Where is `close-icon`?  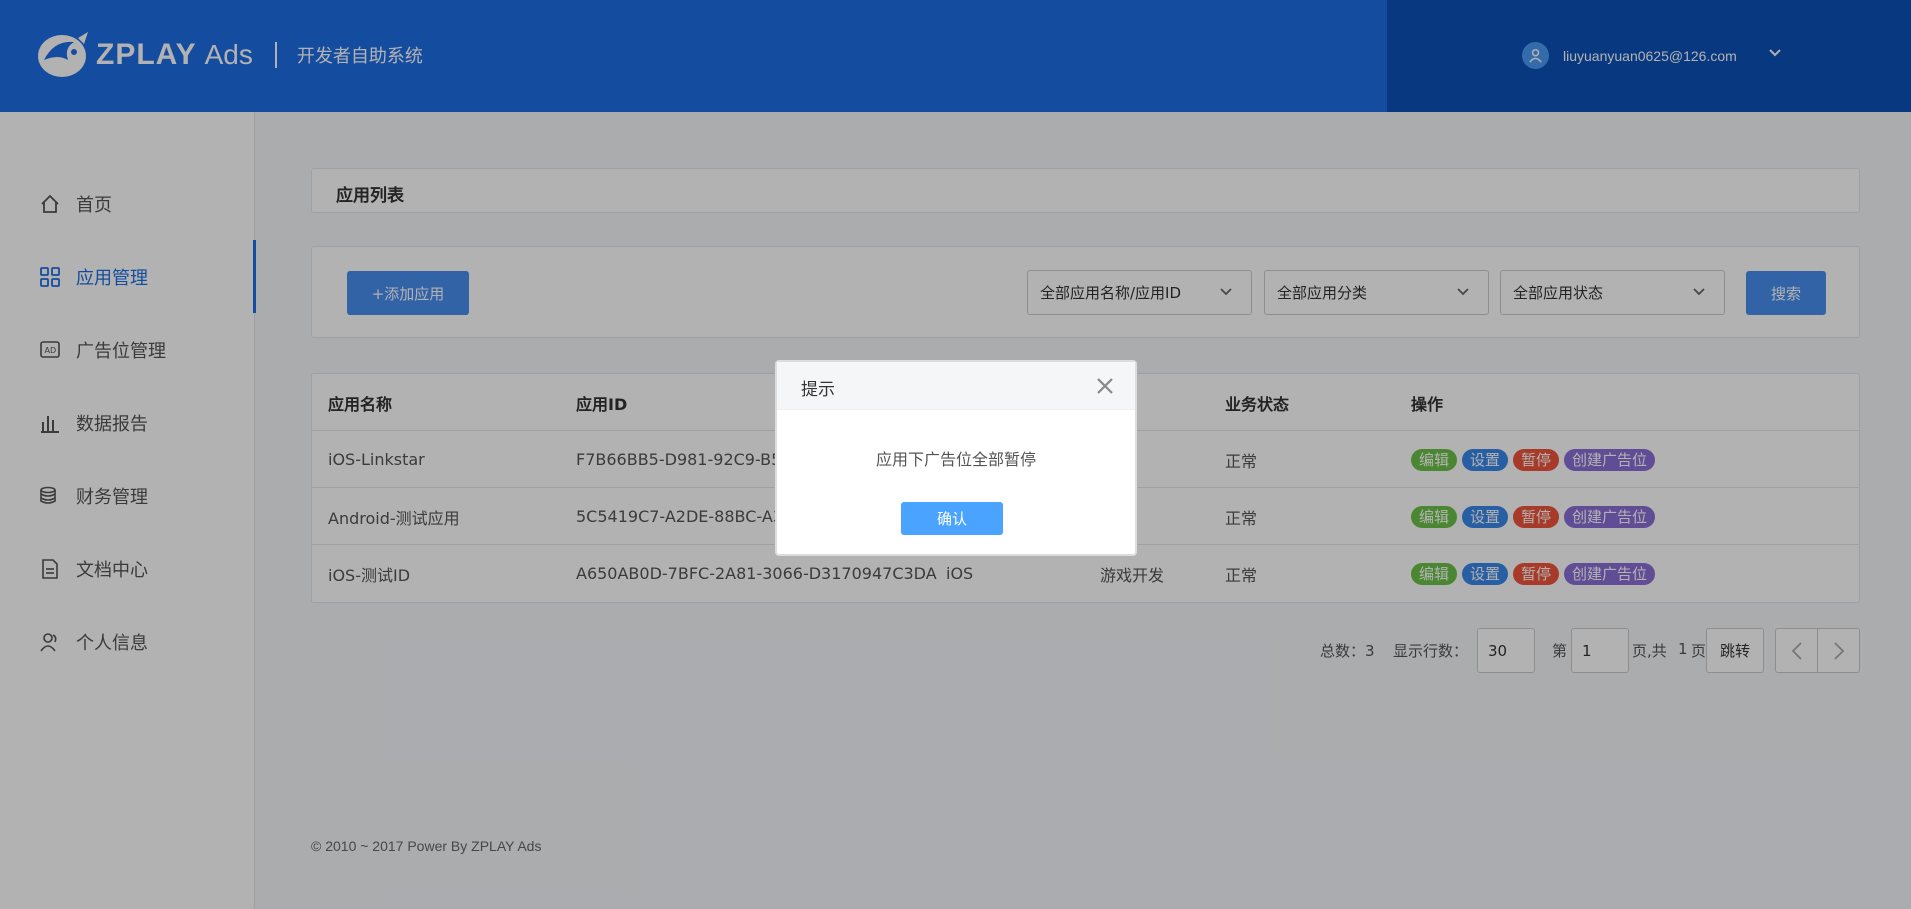 close-icon is located at coordinates (1105, 386).